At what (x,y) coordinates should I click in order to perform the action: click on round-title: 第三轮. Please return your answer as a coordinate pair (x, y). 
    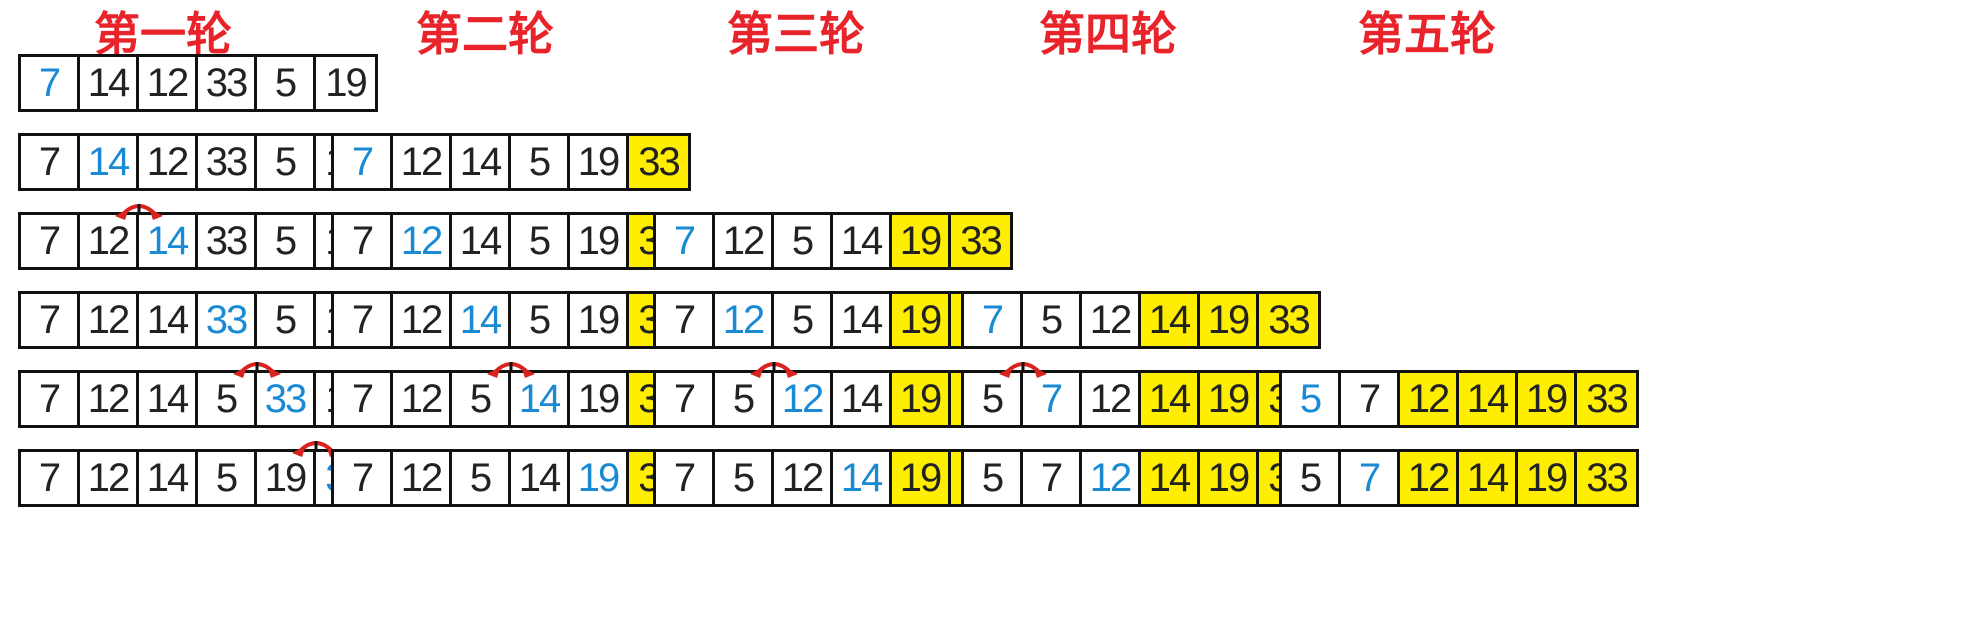
    Looking at the image, I should click on (796, 34).